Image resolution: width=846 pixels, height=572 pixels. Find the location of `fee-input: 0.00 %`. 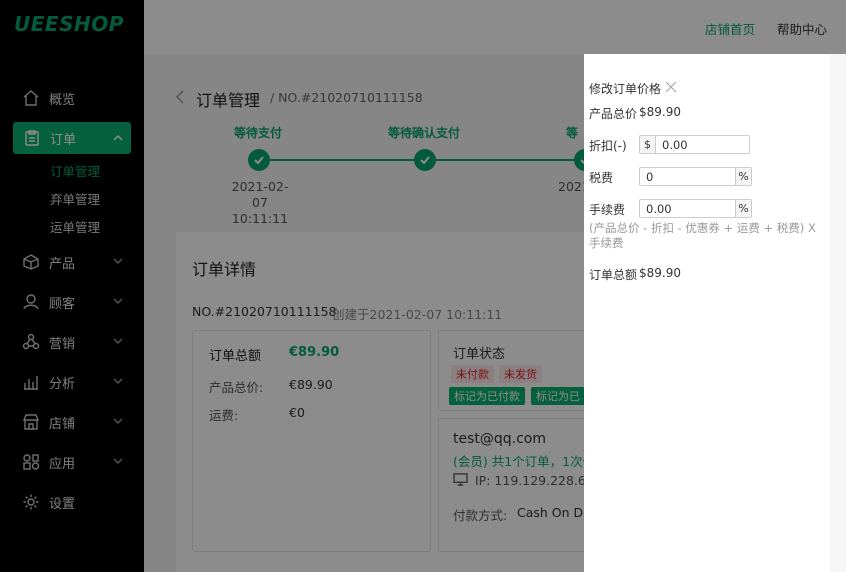

fee-input: 0.00 % is located at coordinates (695, 208).